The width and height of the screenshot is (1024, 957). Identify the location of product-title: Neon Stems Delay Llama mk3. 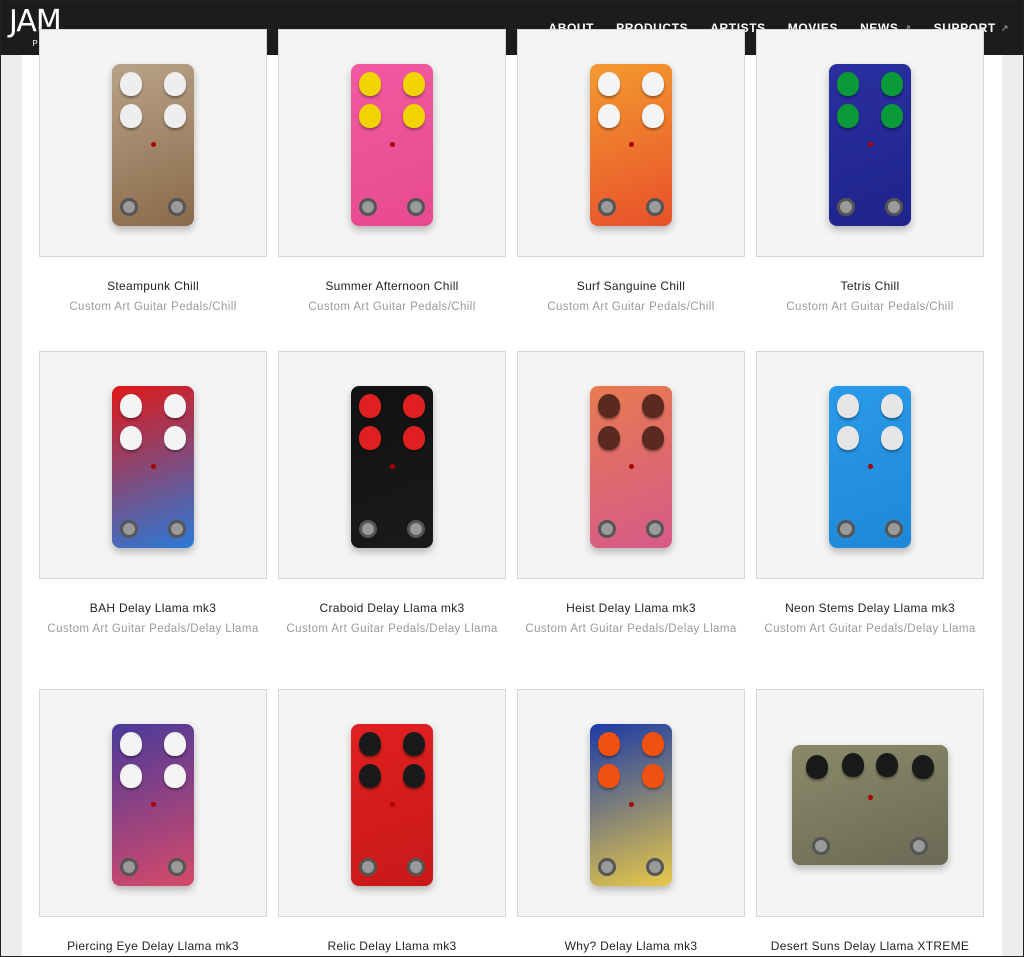
(870, 608).